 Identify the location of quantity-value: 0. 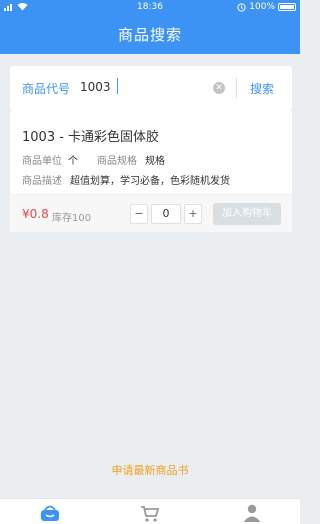
(166, 214).